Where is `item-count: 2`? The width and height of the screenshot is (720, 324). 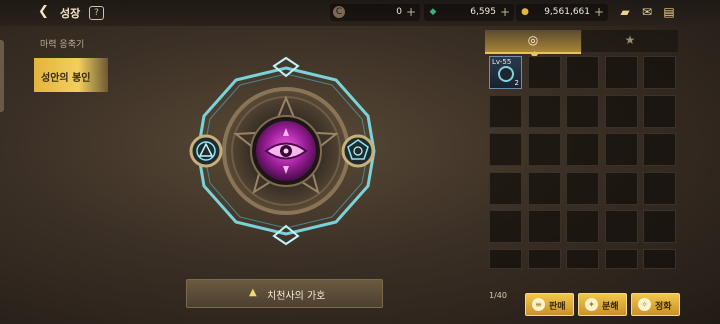
item-count: 2 is located at coordinates (516, 83).